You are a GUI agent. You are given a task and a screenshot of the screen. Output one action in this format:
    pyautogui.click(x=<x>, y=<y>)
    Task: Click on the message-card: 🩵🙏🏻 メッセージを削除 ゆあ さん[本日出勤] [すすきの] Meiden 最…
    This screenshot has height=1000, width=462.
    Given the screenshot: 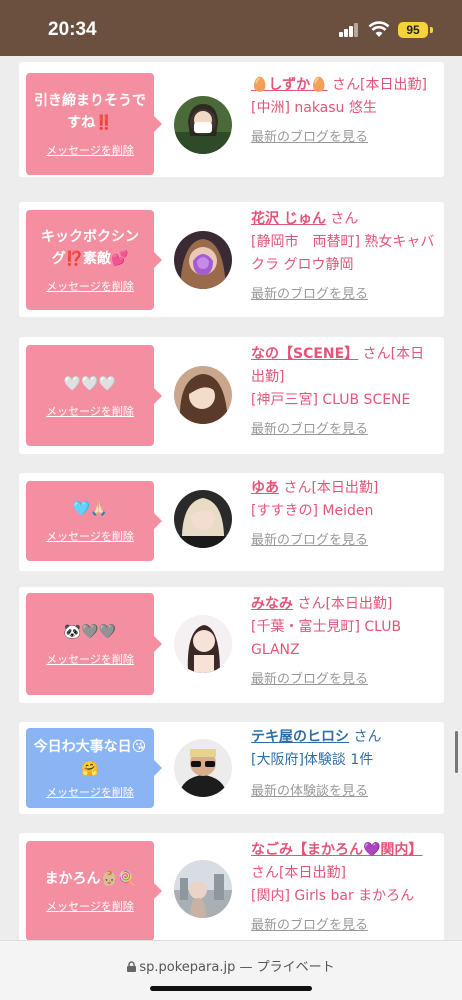 What is the action you would take?
    pyautogui.click(x=231, y=522)
    